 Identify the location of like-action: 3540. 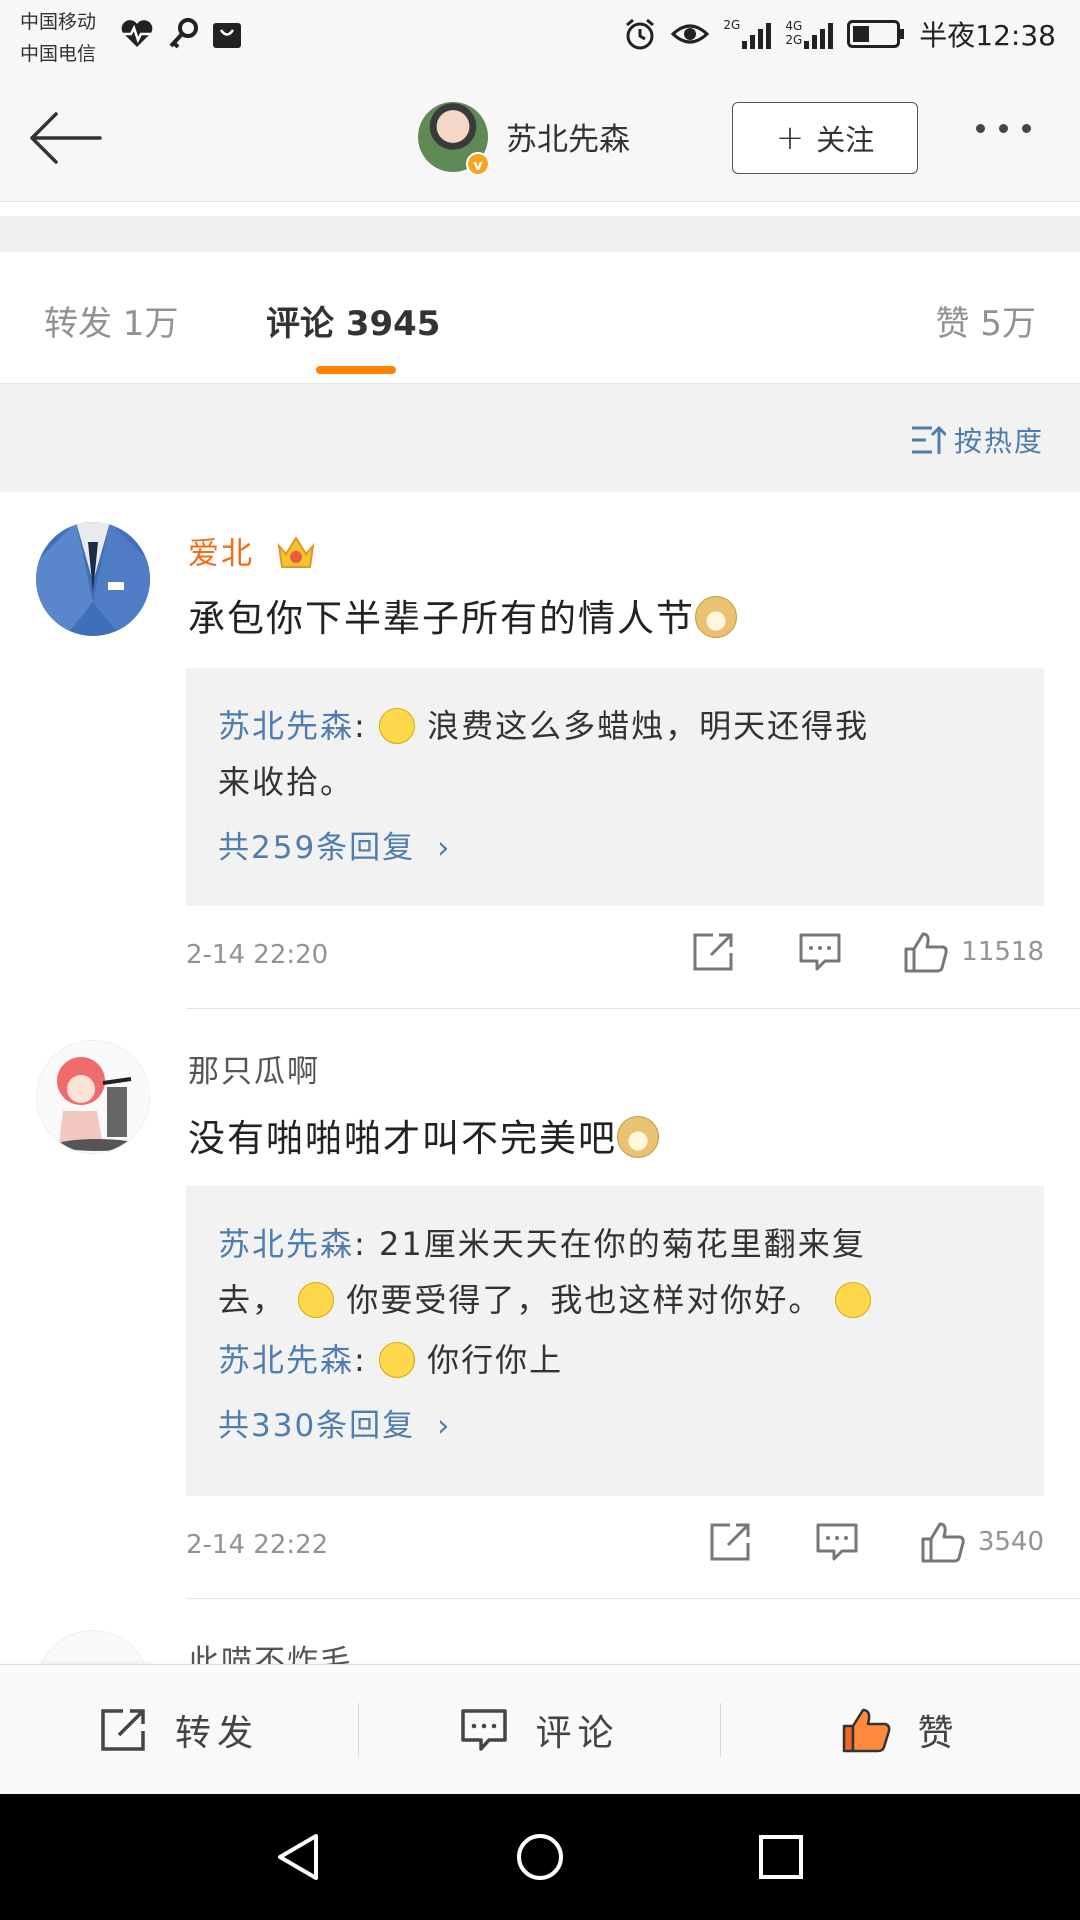
(982, 1542).